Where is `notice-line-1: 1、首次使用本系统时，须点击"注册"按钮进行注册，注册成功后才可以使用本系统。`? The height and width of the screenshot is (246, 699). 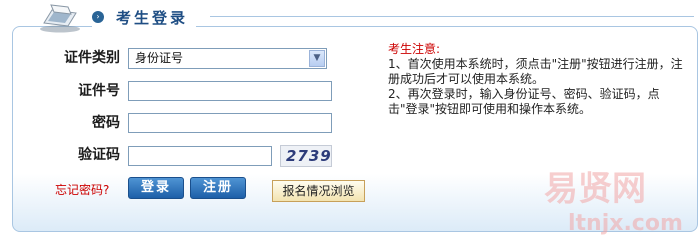
notice-line-1: 1、首次使用本系统时，须点击"注册"按钮进行注册，注册成功后才可以使用本系统。 is located at coordinates (535, 71).